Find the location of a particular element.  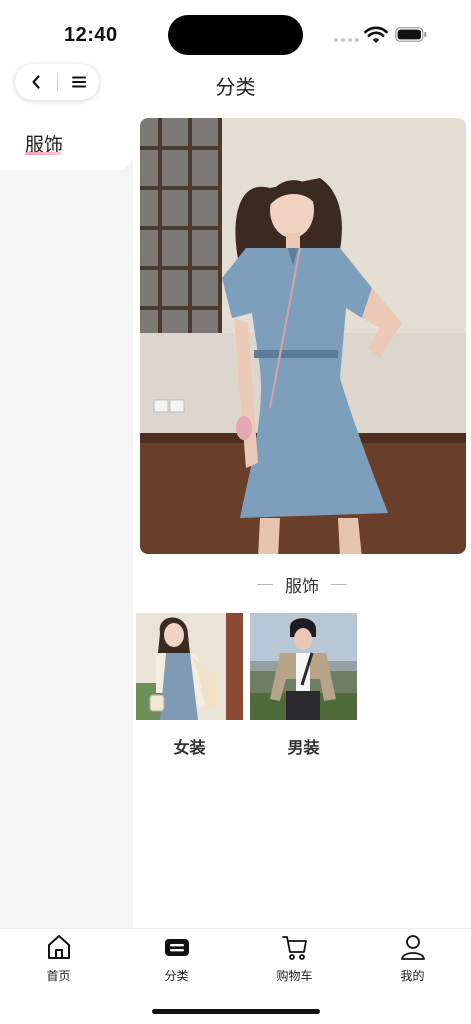

tab-label: 分类 is located at coordinates (176, 976).